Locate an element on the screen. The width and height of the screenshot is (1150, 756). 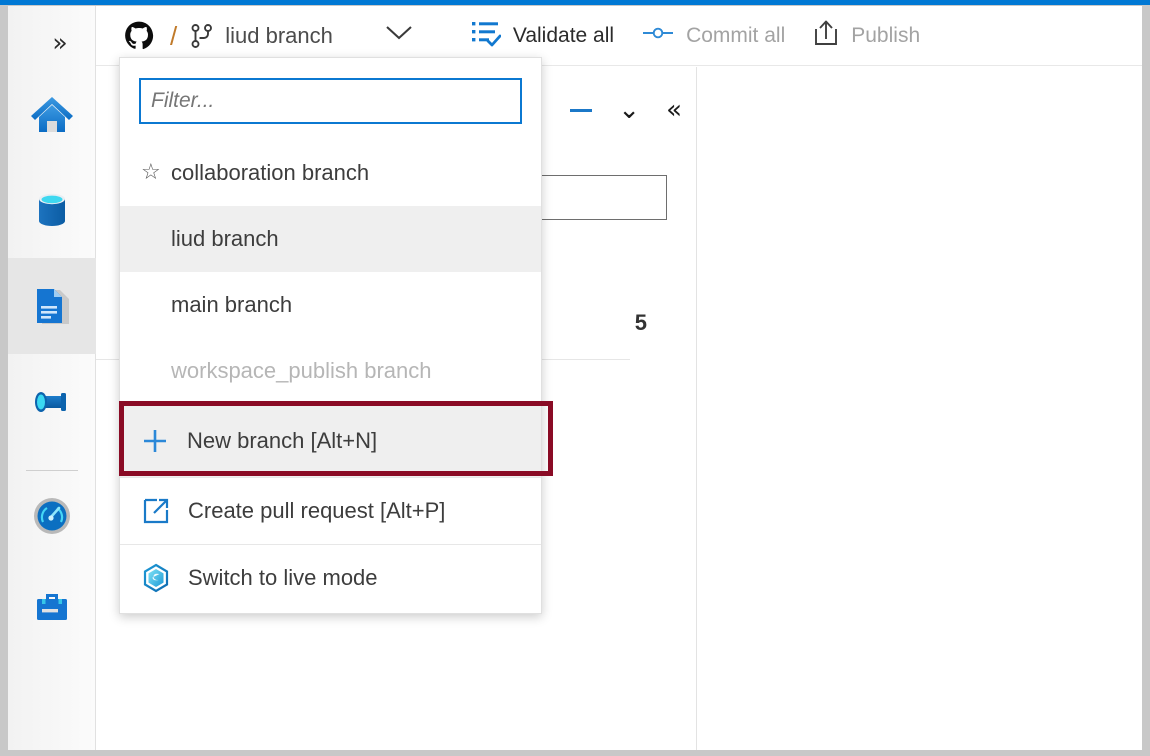
home-icon is located at coordinates (52, 114).